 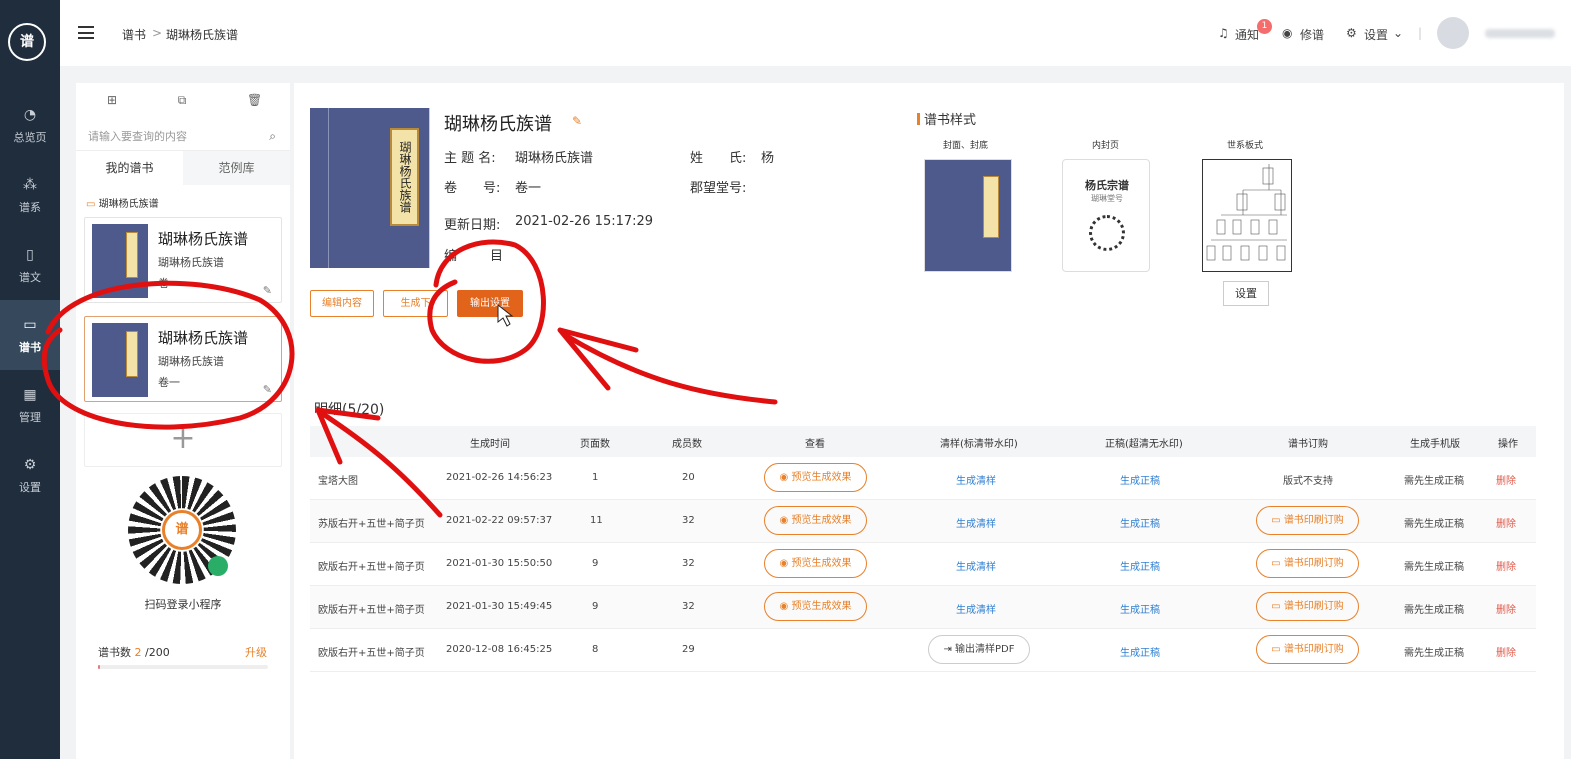 I want to click on pie-chart-icon: ◔, so click(x=30, y=115).